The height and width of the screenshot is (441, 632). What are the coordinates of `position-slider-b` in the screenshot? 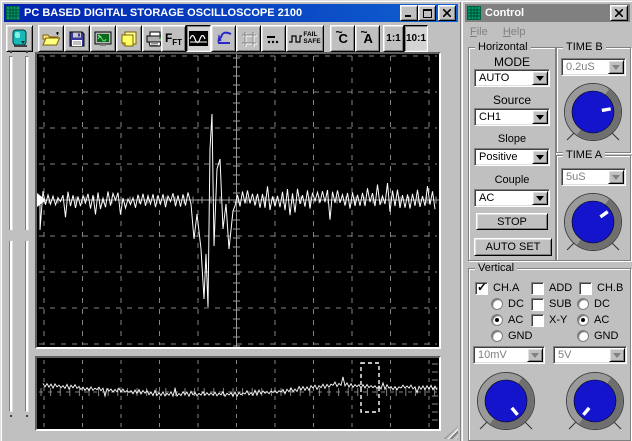 It's located at (27, 234).